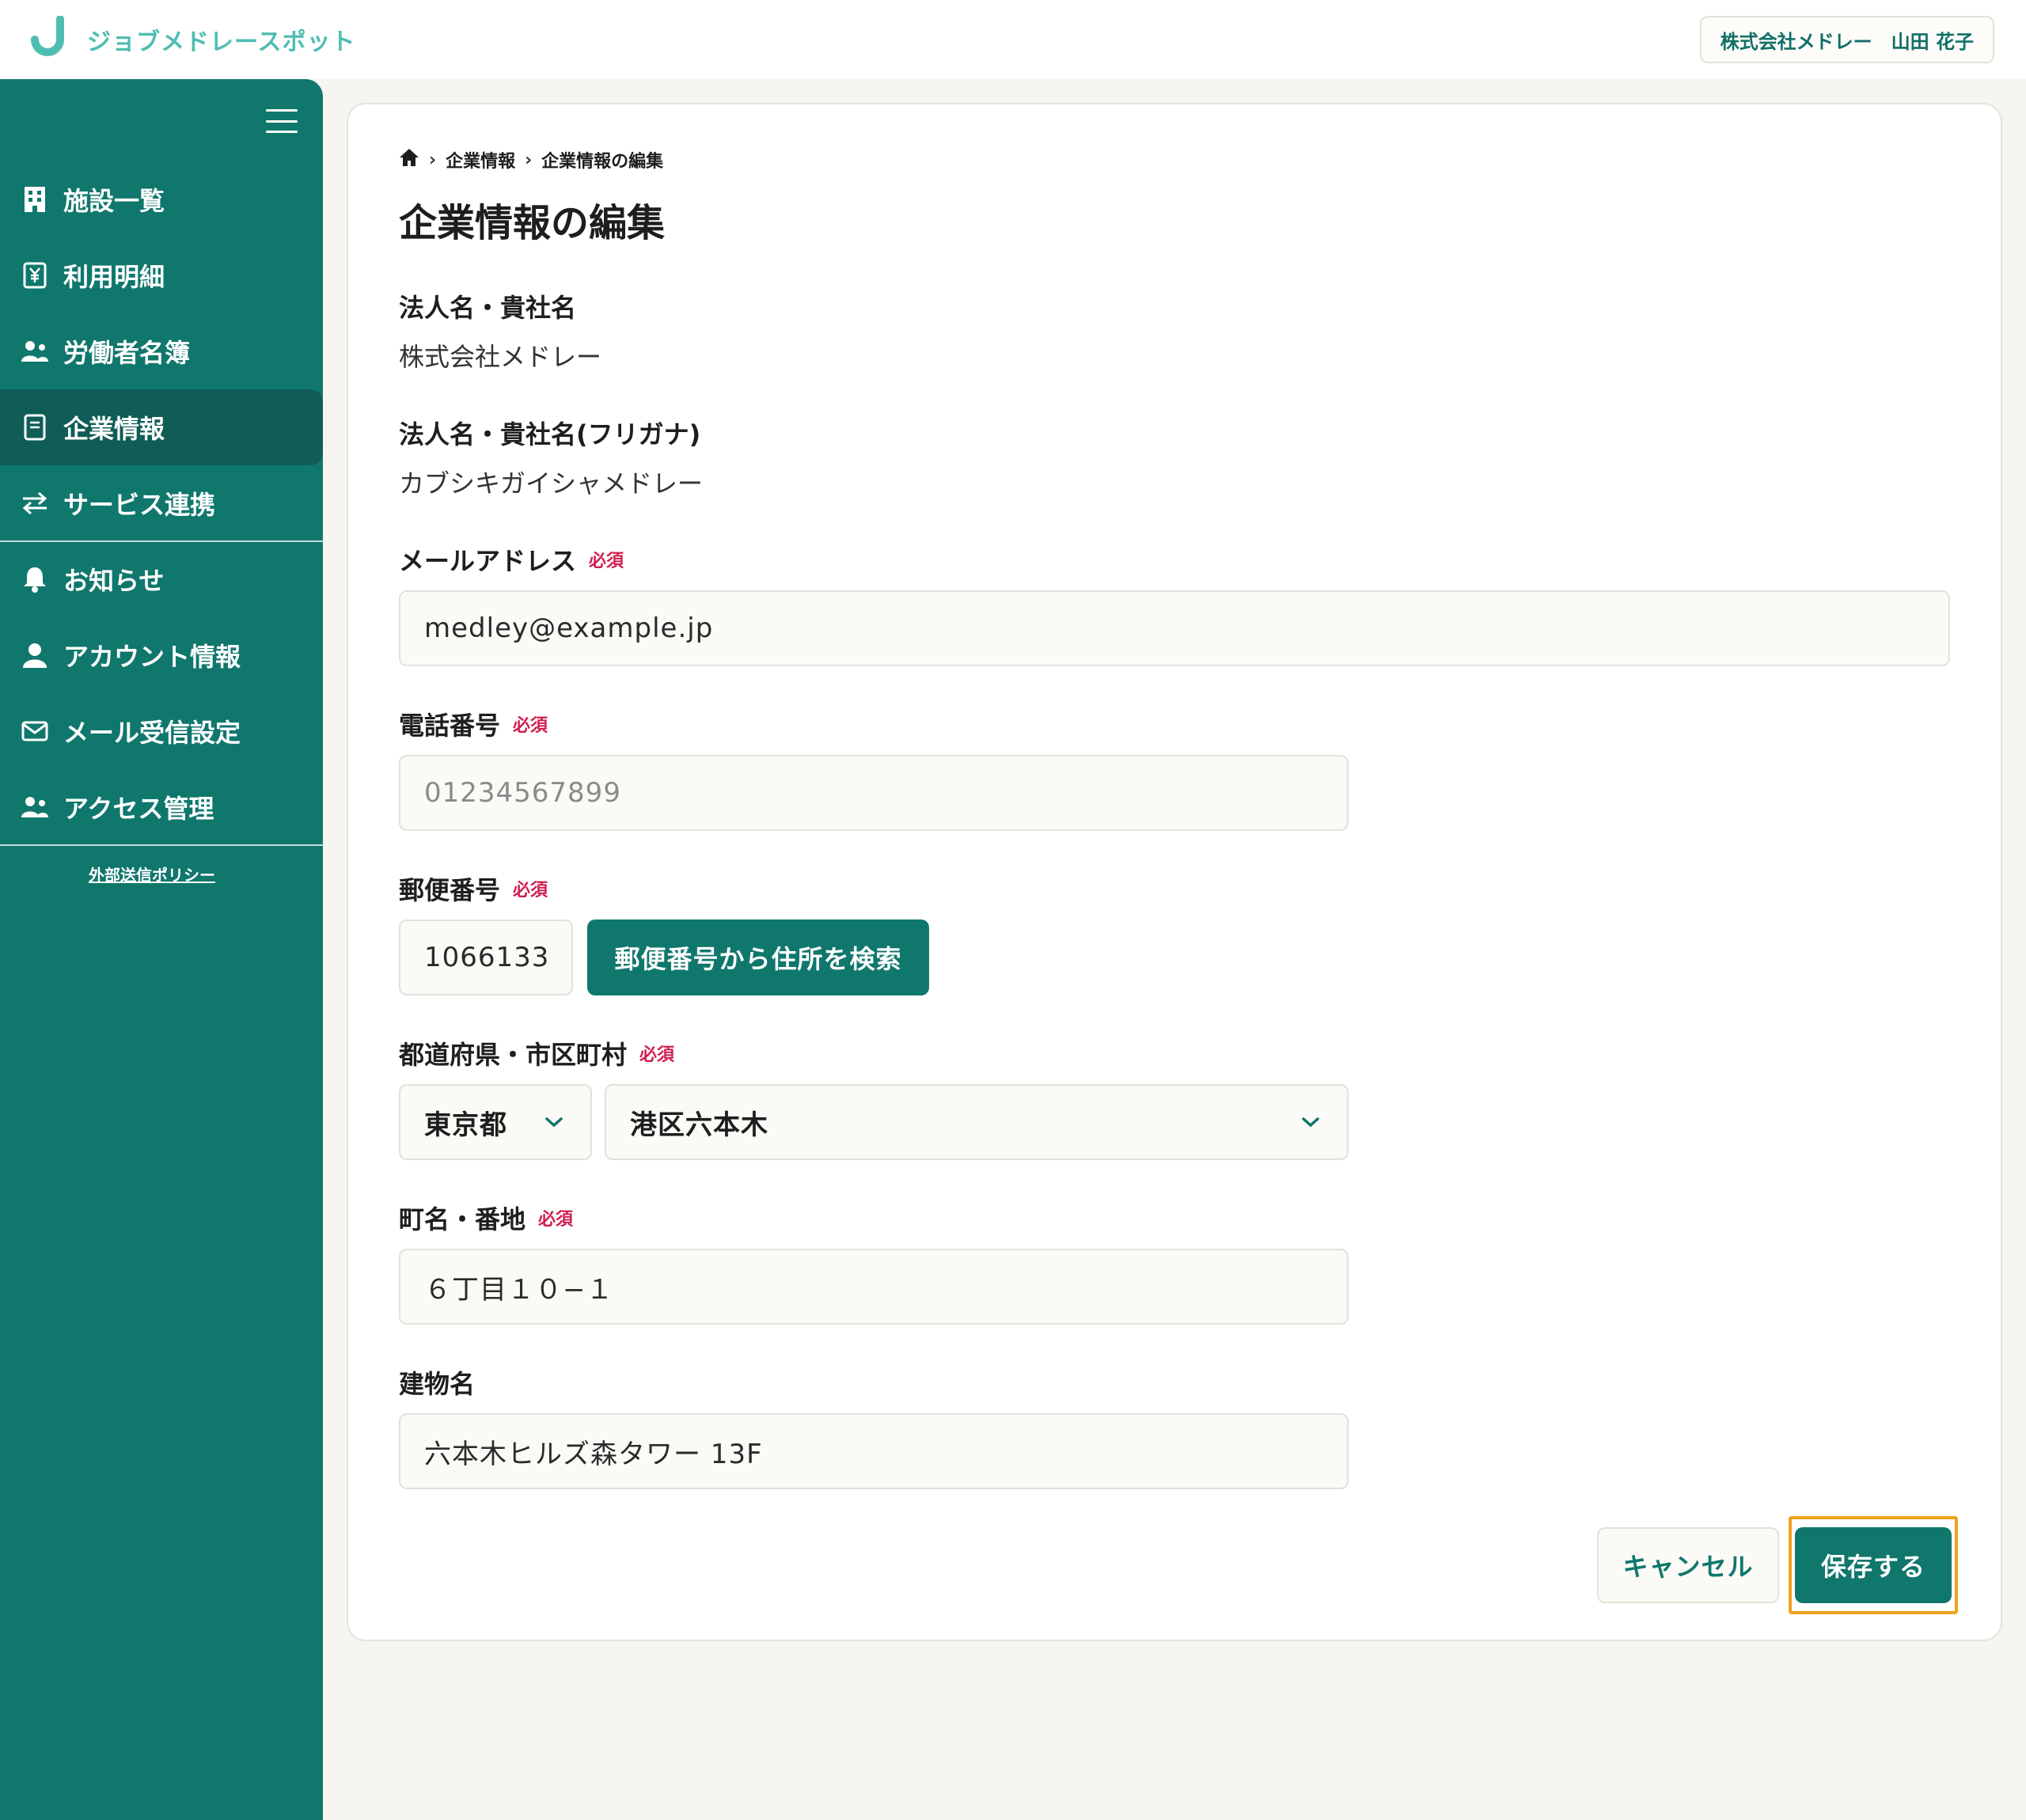 The height and width of the screenshot is (1820, 2026). What do you see at coordinates (1846, 39) in the screenshot?
I see `account-menu-button: 株式会社メドレー 山田 花子` at bounding box center [1846, 39].